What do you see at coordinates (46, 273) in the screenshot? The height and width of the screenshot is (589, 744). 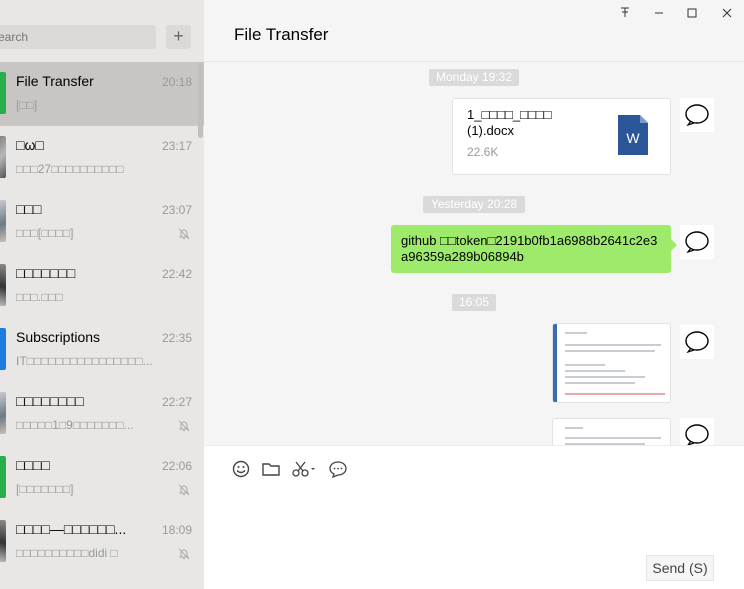 I see `chat-name: □□□□□□□` at bounding box center [46, 273].